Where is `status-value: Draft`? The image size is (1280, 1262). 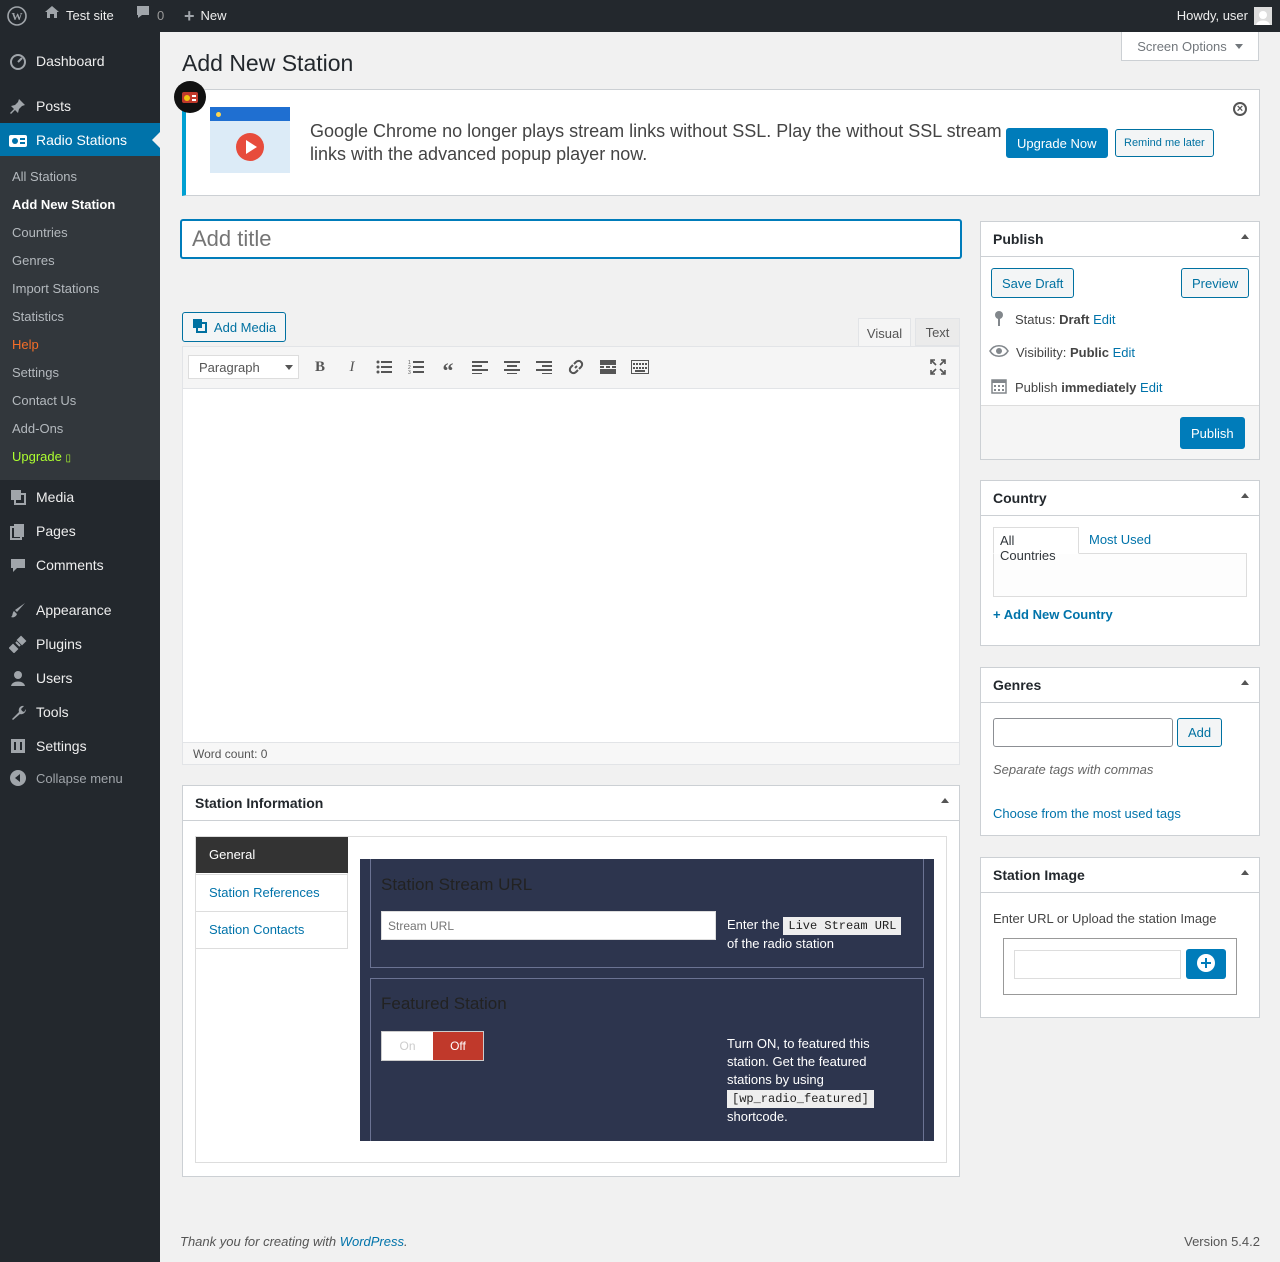 status-value: Draft is located at coordinates (1074, 319).